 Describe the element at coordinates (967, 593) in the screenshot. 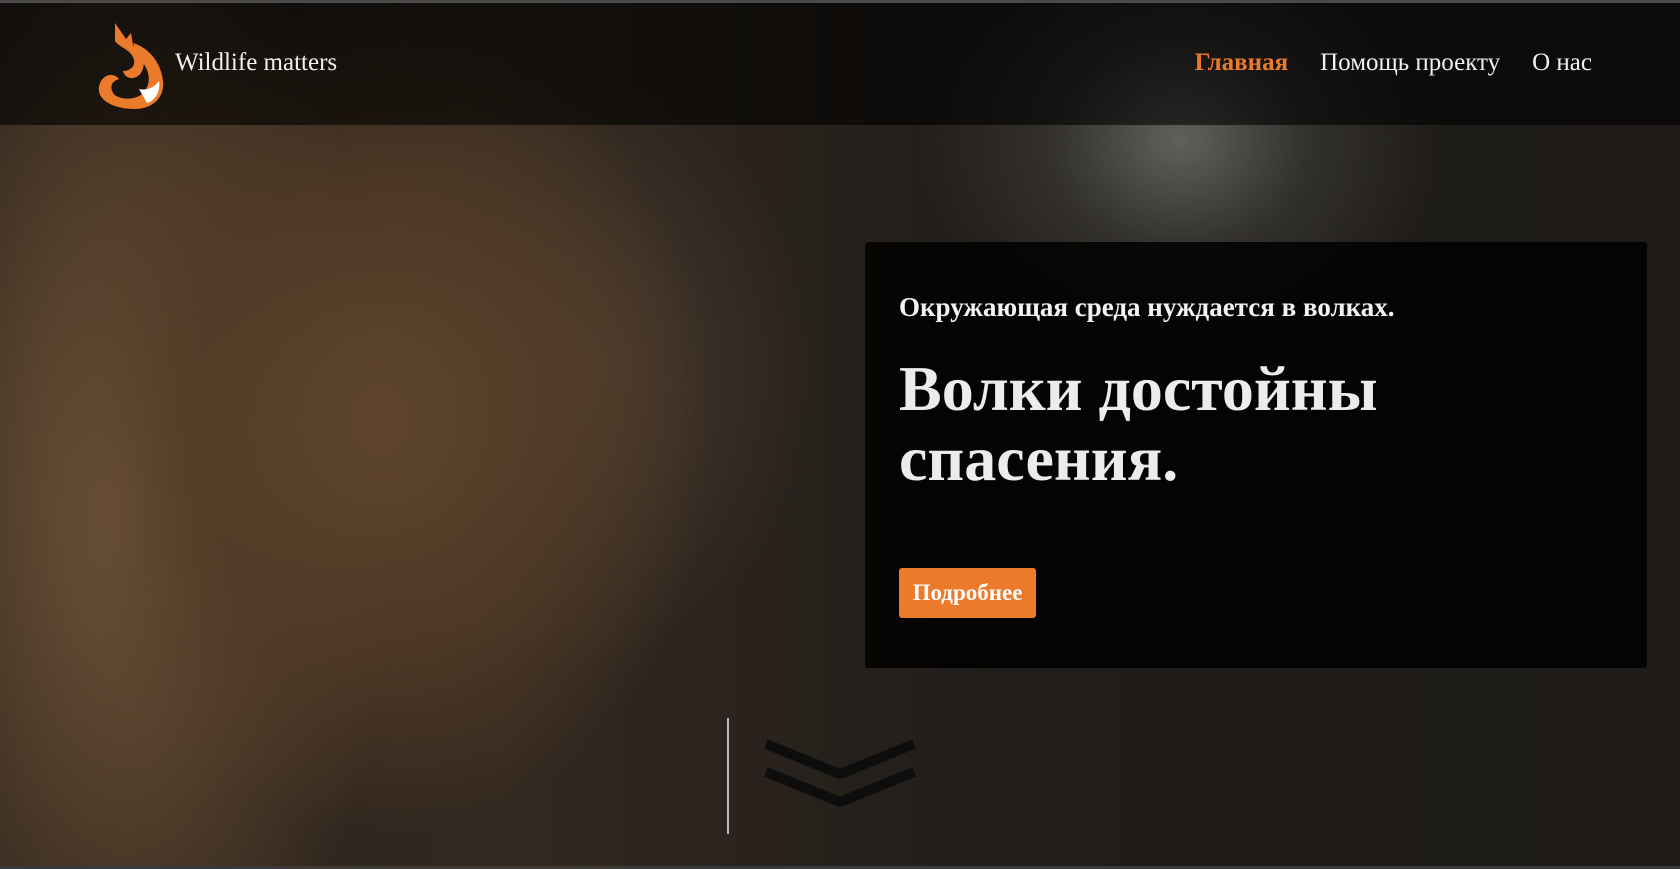

I see `learn-more-button: Подробнее` at that location.